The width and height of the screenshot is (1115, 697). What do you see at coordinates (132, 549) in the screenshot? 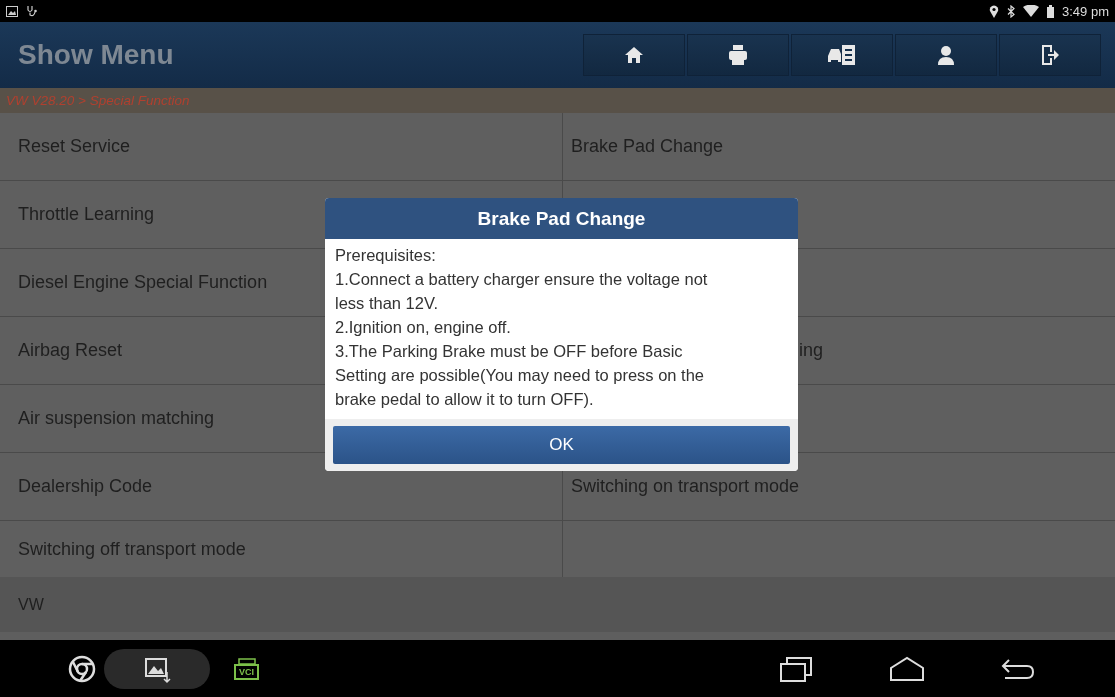
I see `menu-item-label: Switching off transport mode` at bounding box center [132, 549].